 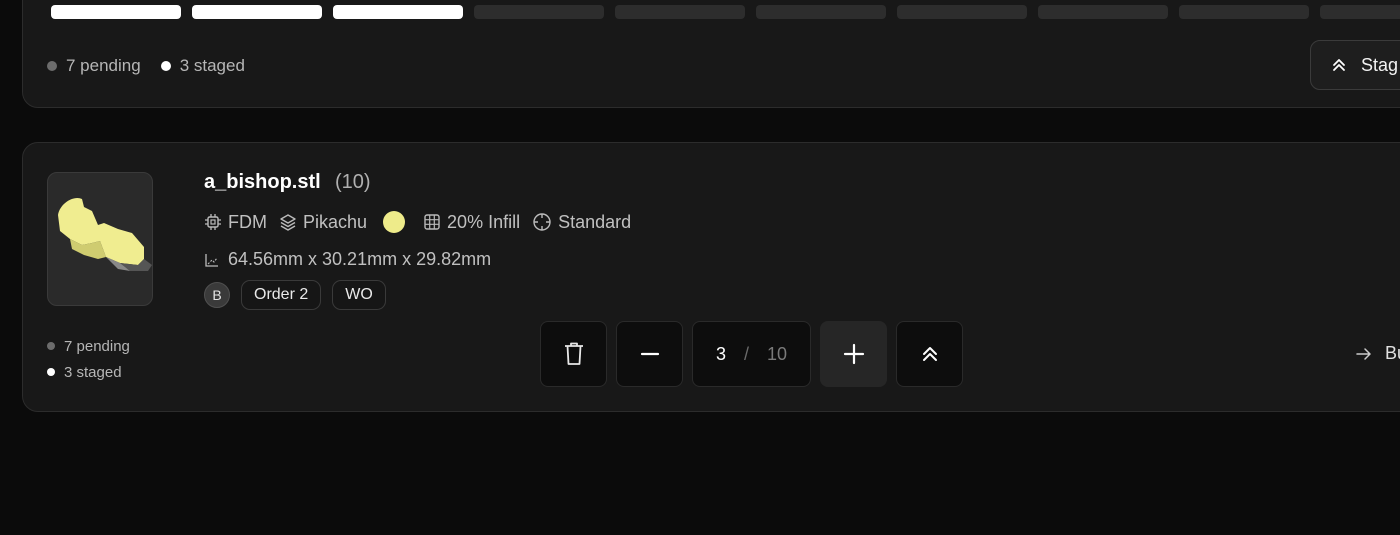 I want to click on tech-spec: FDM, so click(x=235, y=222).